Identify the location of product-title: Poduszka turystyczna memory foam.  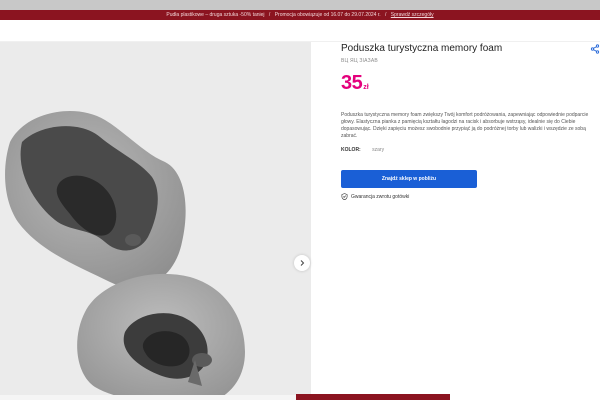
(422, 48).